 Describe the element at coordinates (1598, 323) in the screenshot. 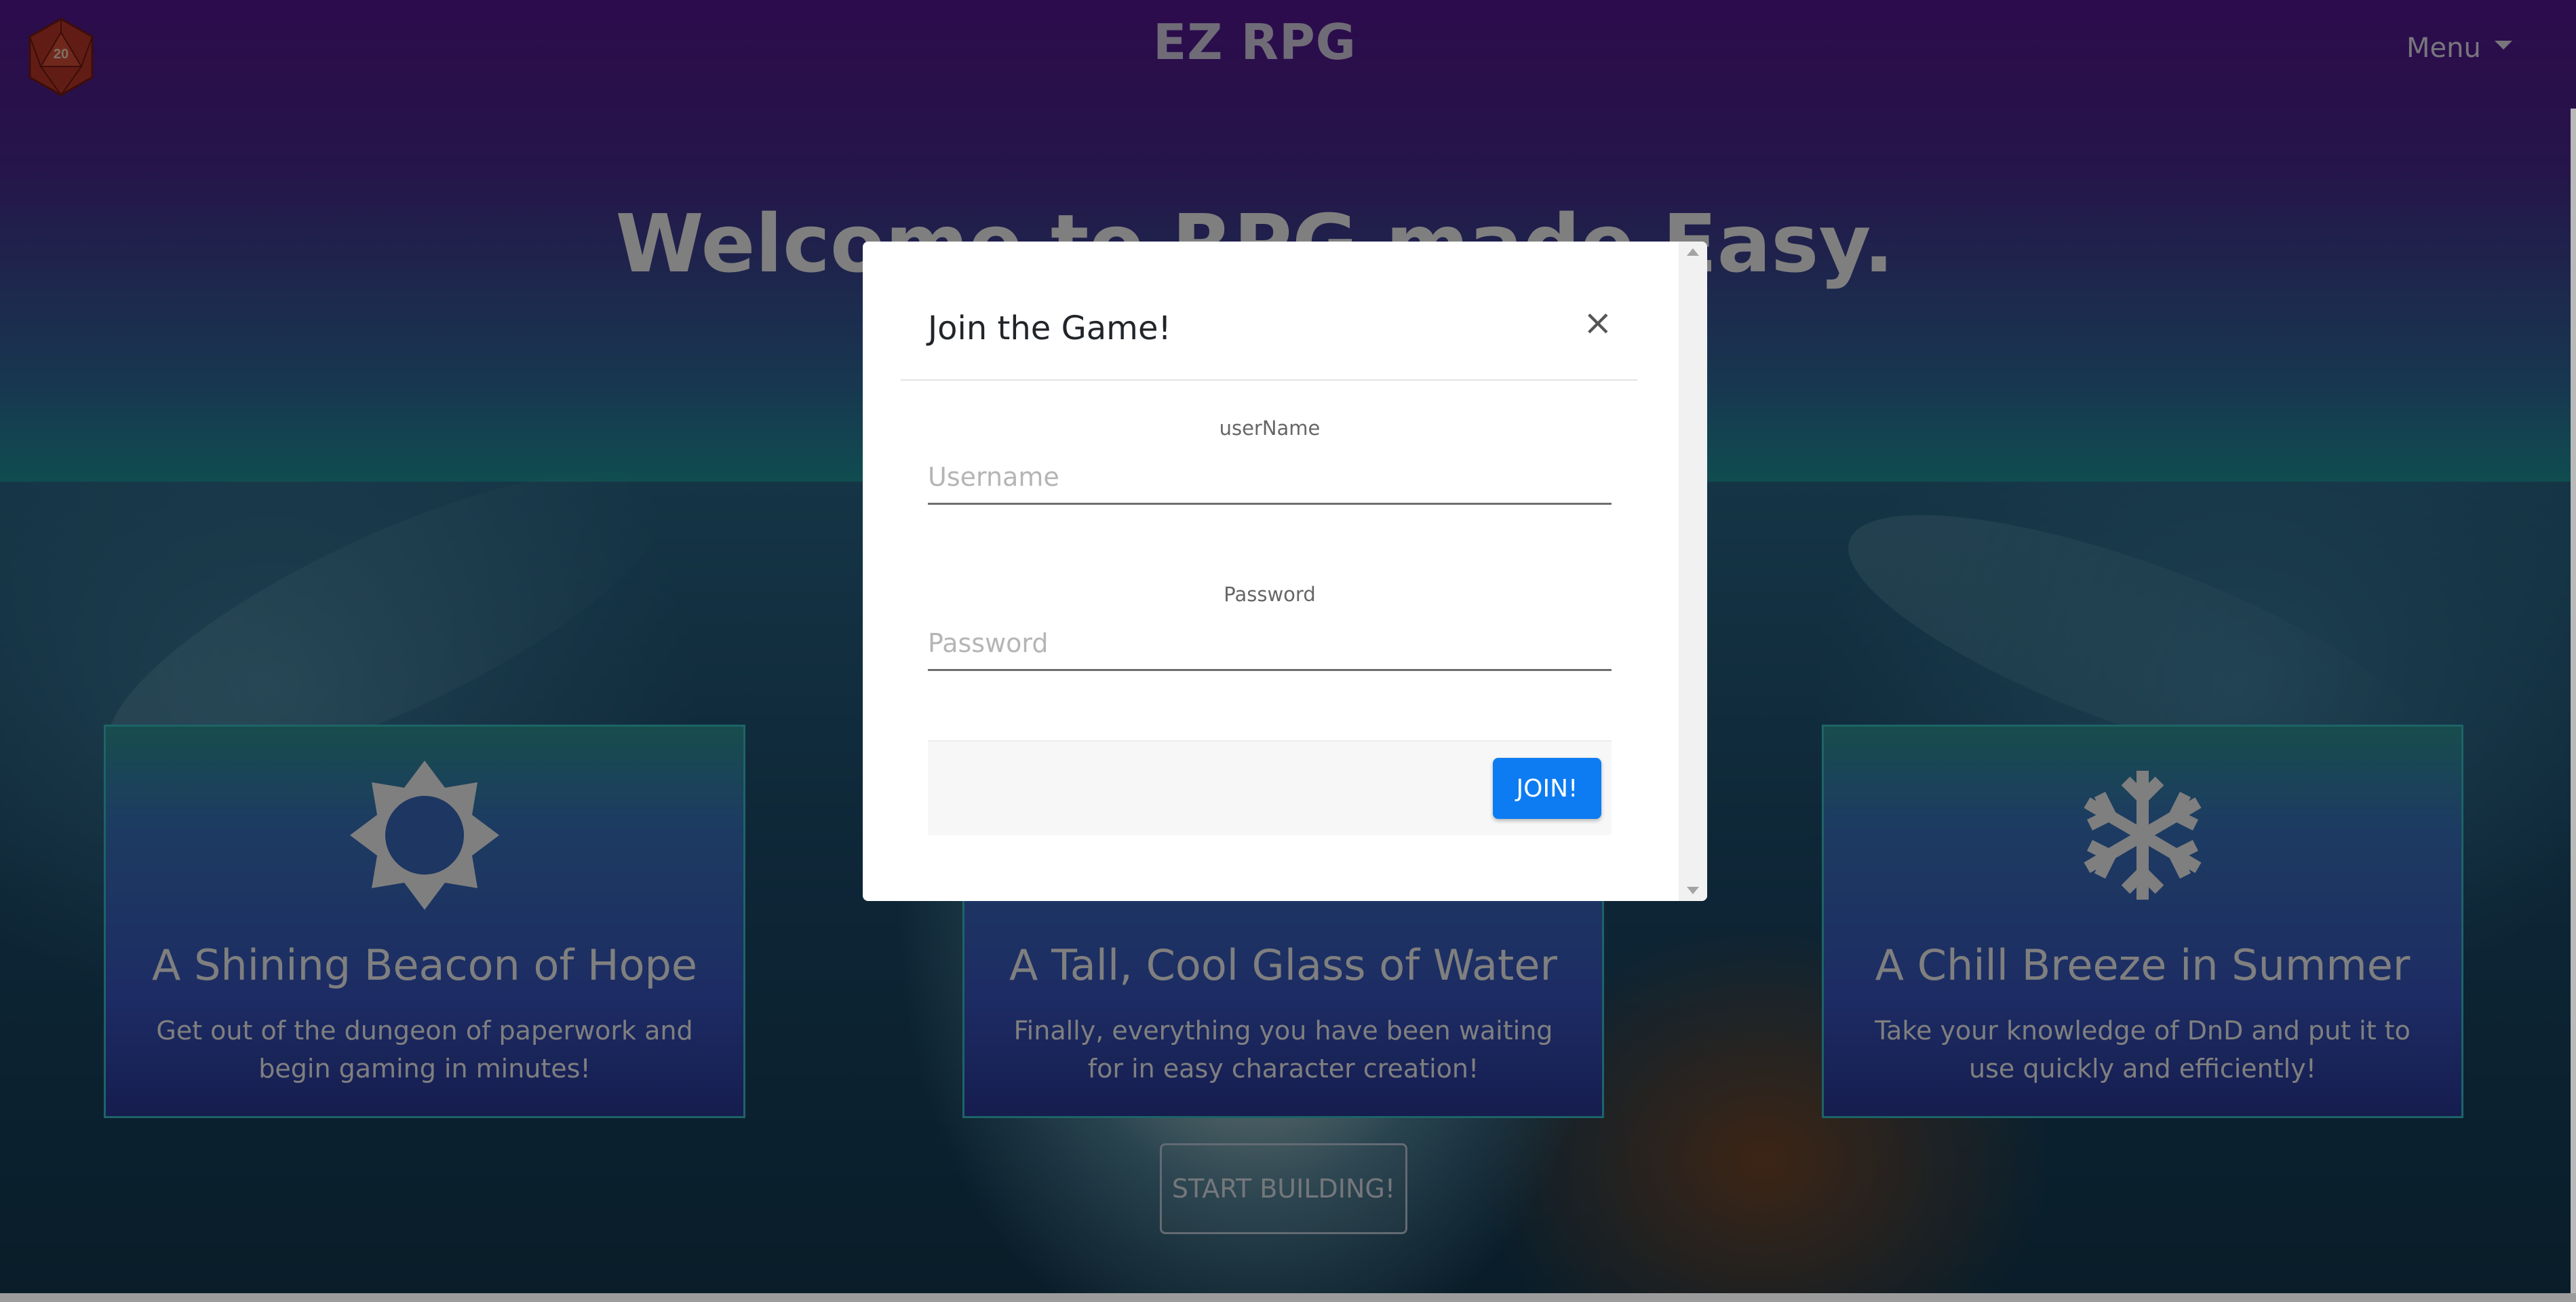

I see `close-icon: ×` at that location.